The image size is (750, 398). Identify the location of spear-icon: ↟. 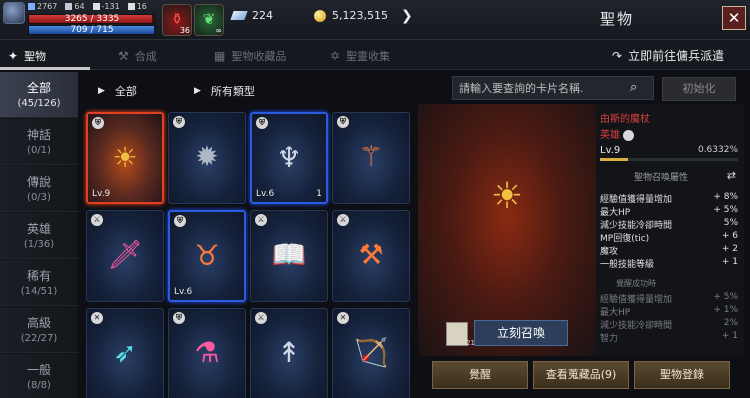
(289, 352).